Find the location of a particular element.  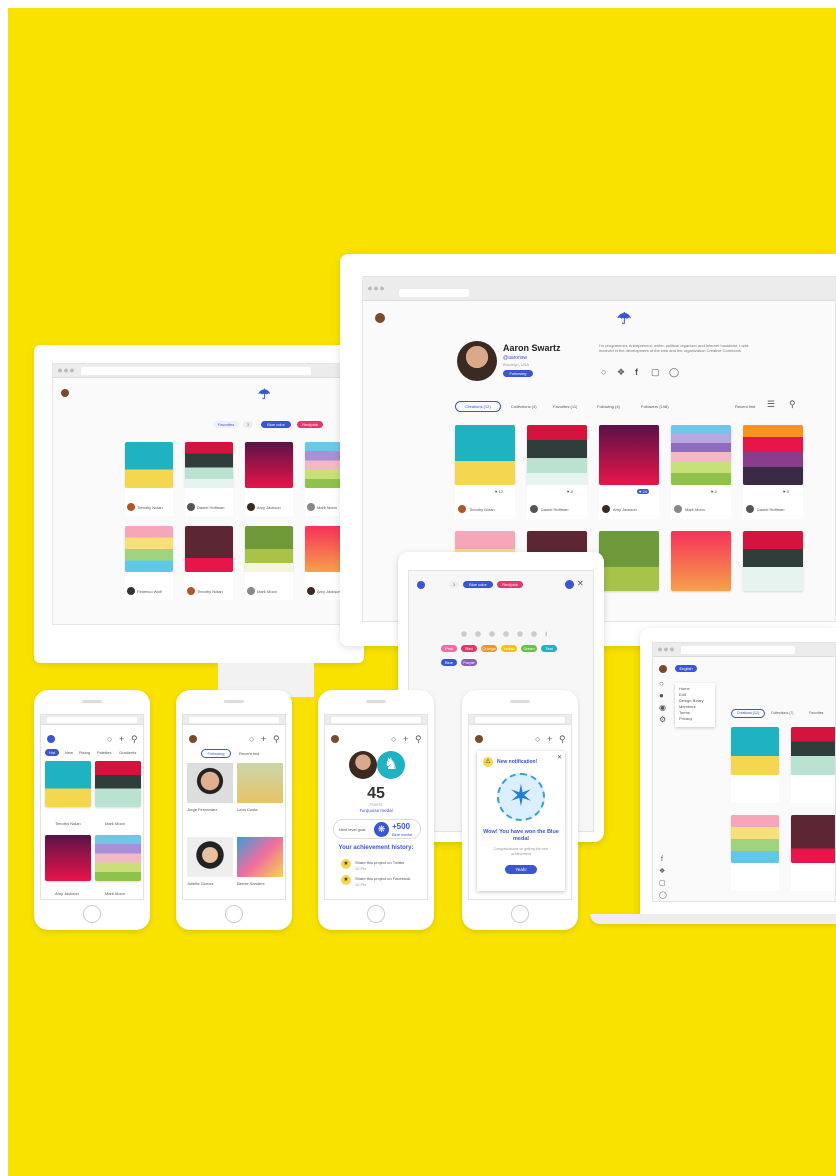

menu-item: Terms is located at coordinates (684, 712).